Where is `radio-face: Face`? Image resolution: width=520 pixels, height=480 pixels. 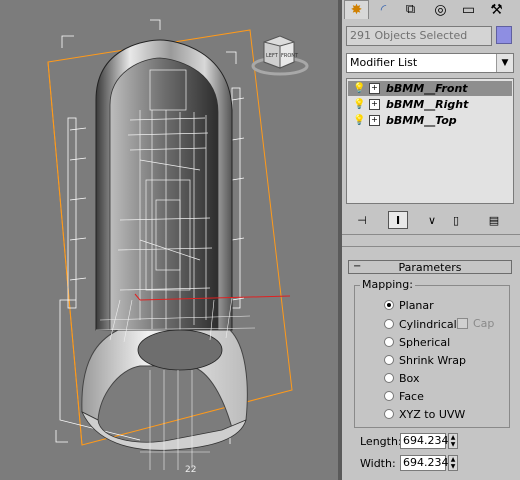
radio-face: Face is located at coordinates (404, 396).